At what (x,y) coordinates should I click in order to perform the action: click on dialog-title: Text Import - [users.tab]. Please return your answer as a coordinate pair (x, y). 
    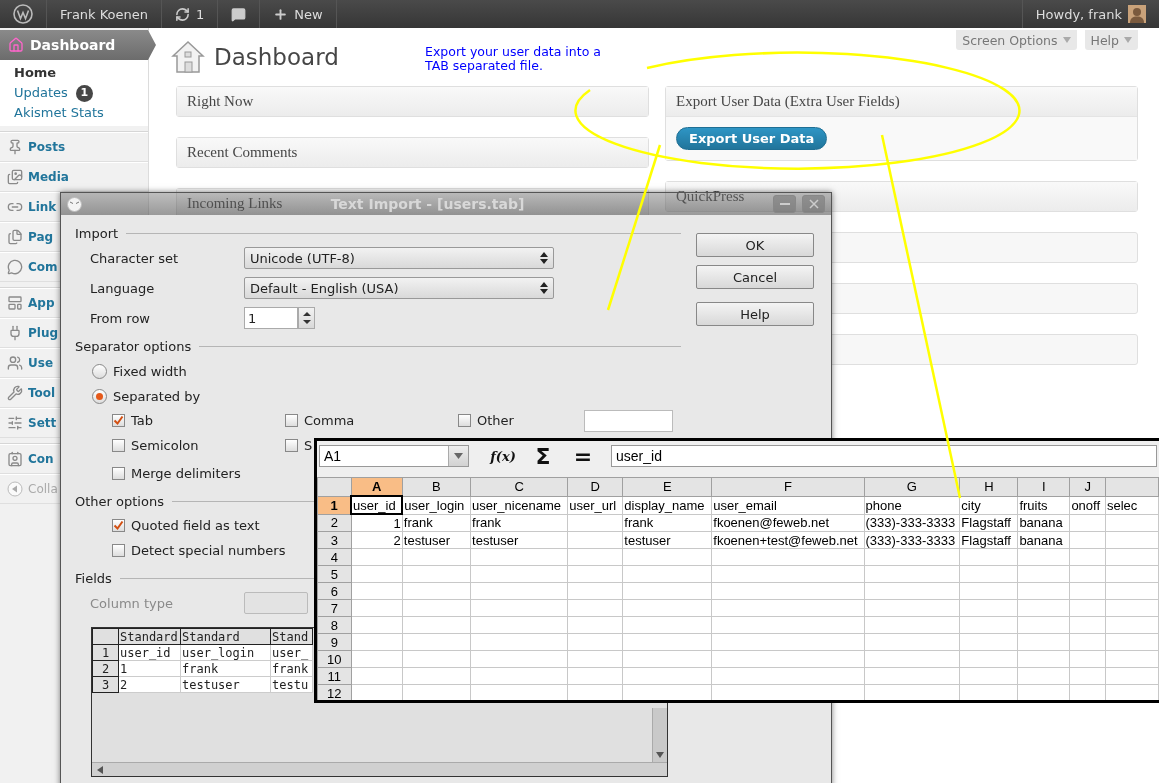
    Looking at the image, I should click on (427, 204).